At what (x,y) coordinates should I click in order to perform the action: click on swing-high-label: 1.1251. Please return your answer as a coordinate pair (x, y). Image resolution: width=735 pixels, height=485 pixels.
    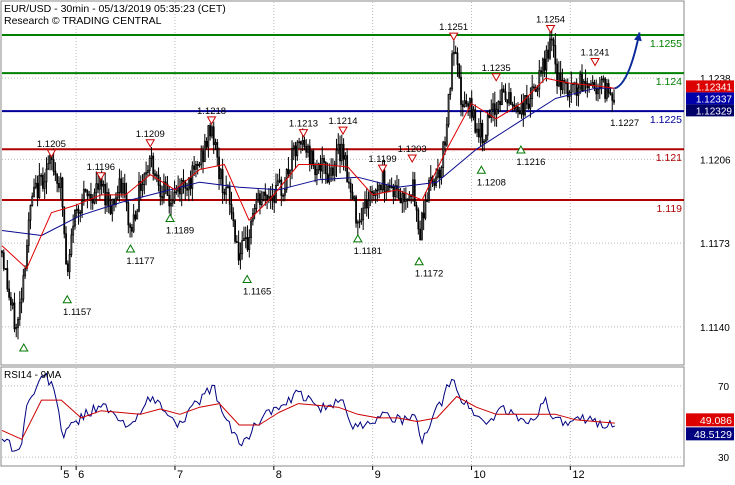
    Looking at the image, I should click on (453, 27).